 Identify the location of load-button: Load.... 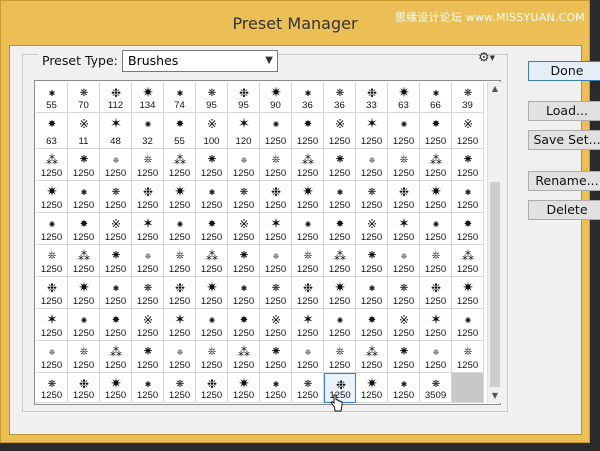
(564, 111).